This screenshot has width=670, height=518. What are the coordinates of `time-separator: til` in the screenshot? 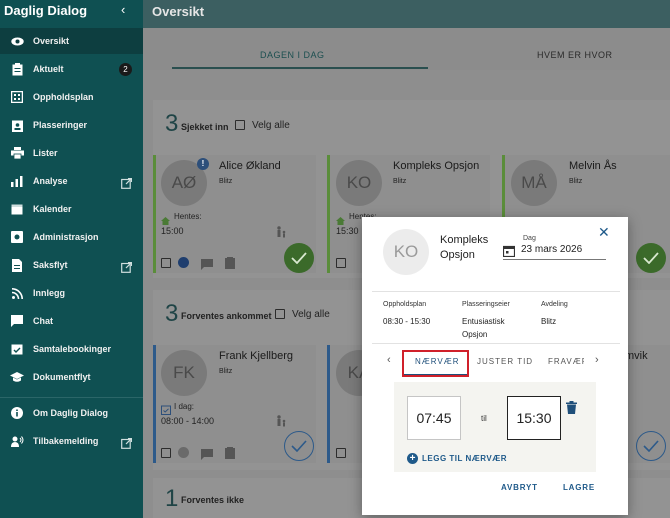 It's located at (484, 418).